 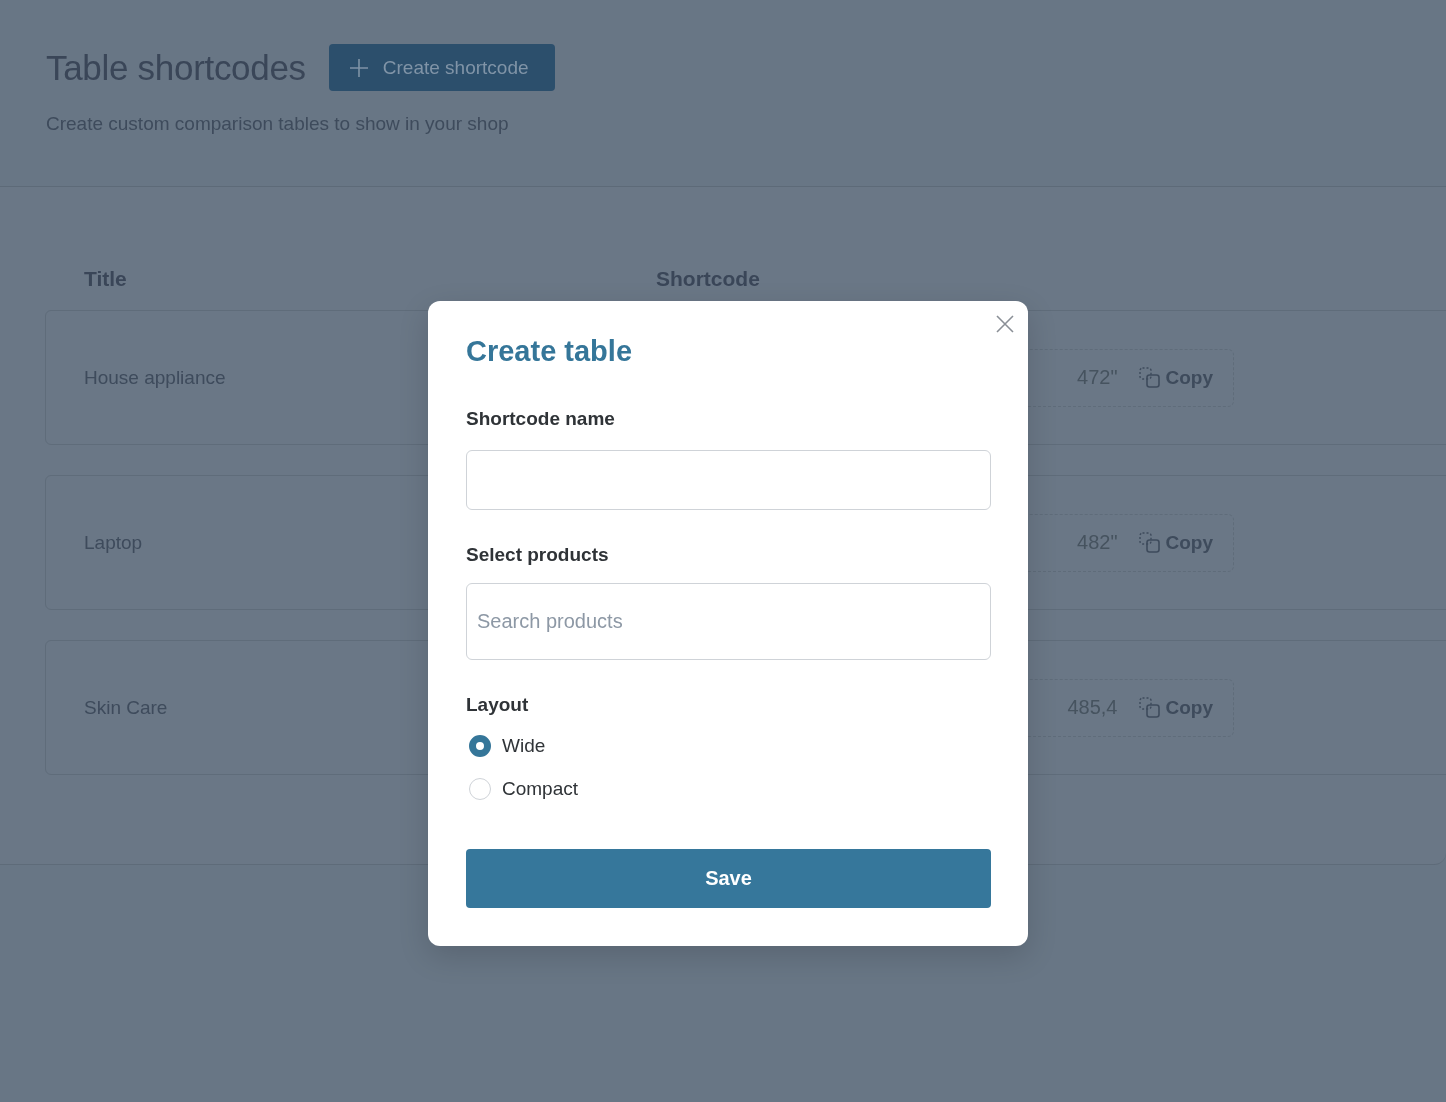 What do you see at coordinates (441, 67) in the screenshot?
I see `create-shortcode-button: Create shortcode` at bounding box center [441, 67].